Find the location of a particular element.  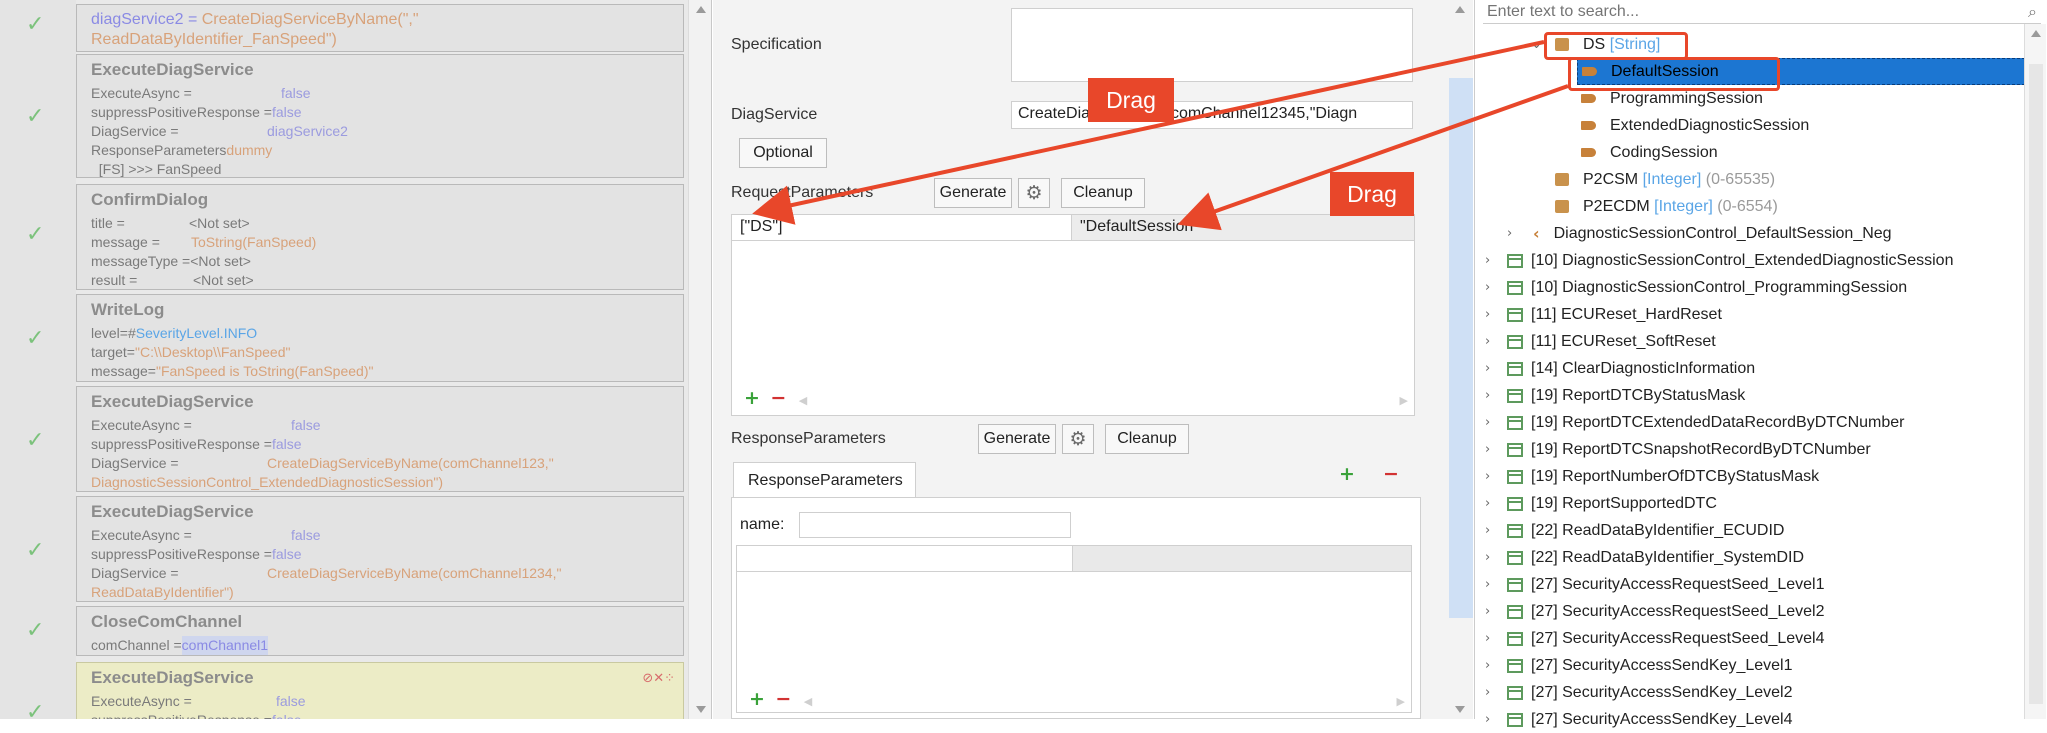

drag-arrows is located at coordinates (1160, 135).